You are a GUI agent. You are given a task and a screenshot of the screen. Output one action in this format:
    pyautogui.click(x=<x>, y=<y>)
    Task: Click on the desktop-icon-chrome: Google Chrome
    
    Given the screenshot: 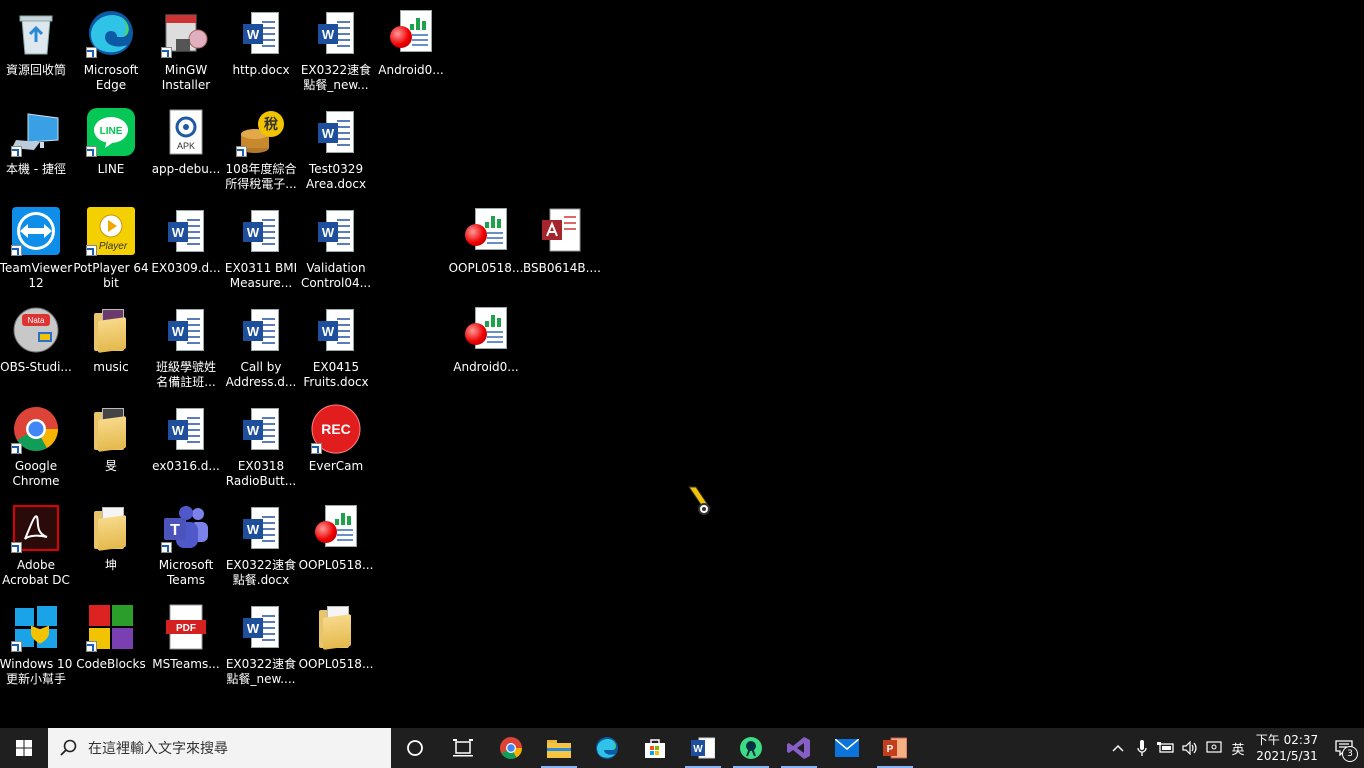 What is the action you would take?
    pyautogui.click(x=37, y=446)
    